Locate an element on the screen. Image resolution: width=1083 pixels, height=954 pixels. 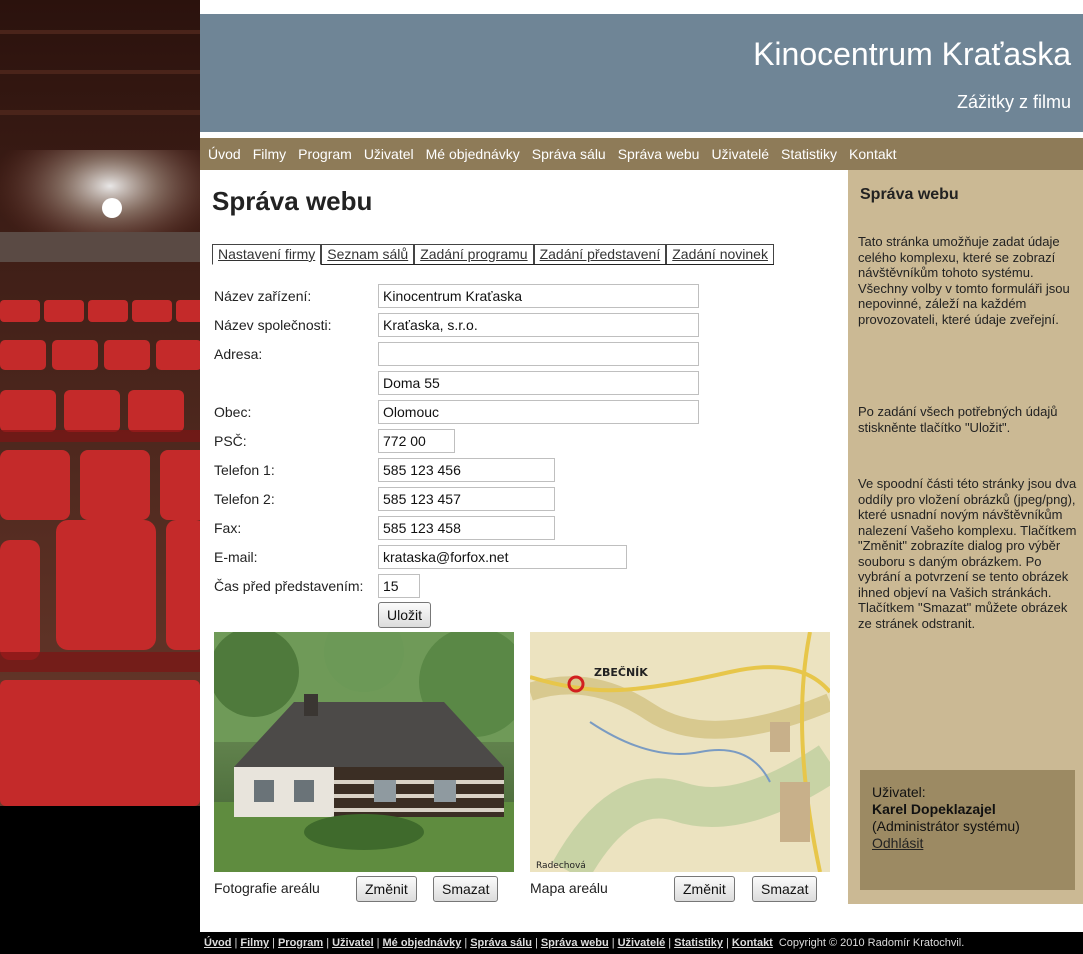
label-psc: PSČ: is located at coordinates (230, 441).